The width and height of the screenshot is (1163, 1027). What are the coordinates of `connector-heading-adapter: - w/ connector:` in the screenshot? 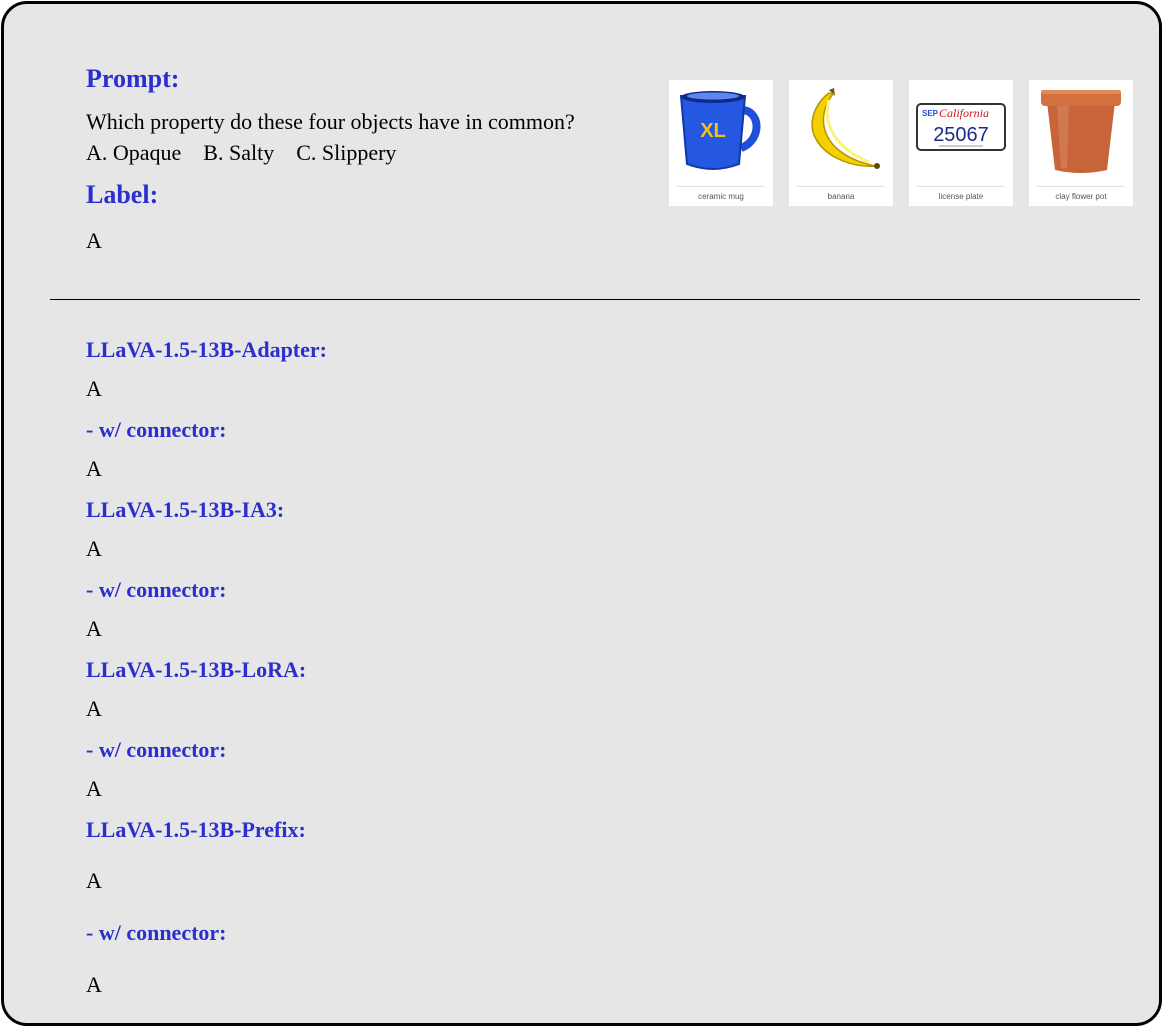 It's located at (156, 429).